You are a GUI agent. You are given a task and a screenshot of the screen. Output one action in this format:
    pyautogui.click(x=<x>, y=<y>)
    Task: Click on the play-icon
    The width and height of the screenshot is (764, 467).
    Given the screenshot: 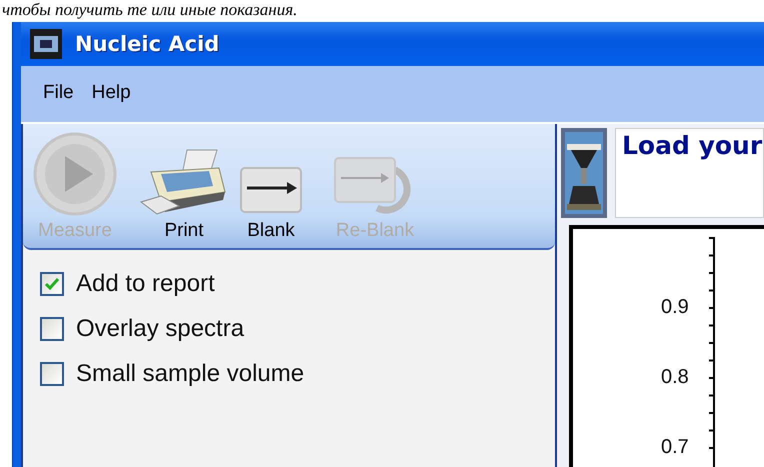 What is the action you would take?
    pyautogui.click(x=75, y=174)
    